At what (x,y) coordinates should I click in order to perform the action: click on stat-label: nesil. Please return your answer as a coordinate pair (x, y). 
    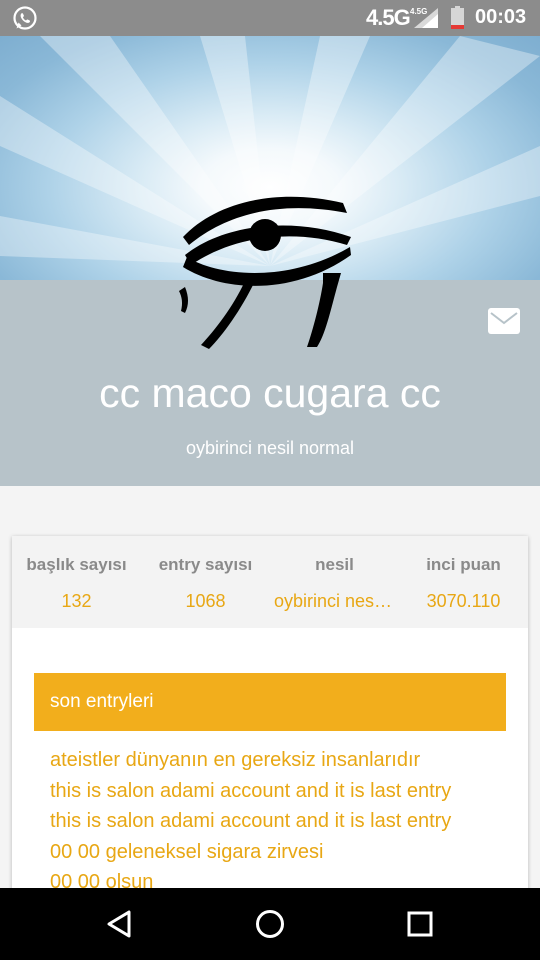
    Looking at the image, I should click on (334, 564).